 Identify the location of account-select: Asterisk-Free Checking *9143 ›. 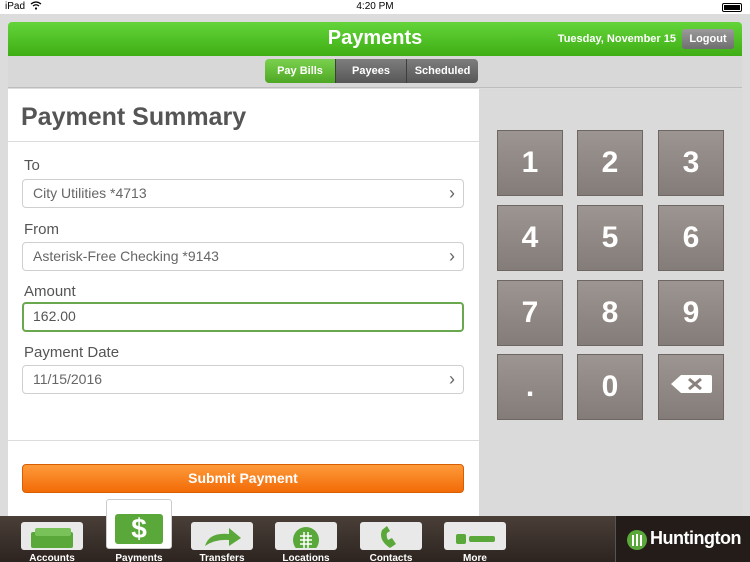
(243, 256).